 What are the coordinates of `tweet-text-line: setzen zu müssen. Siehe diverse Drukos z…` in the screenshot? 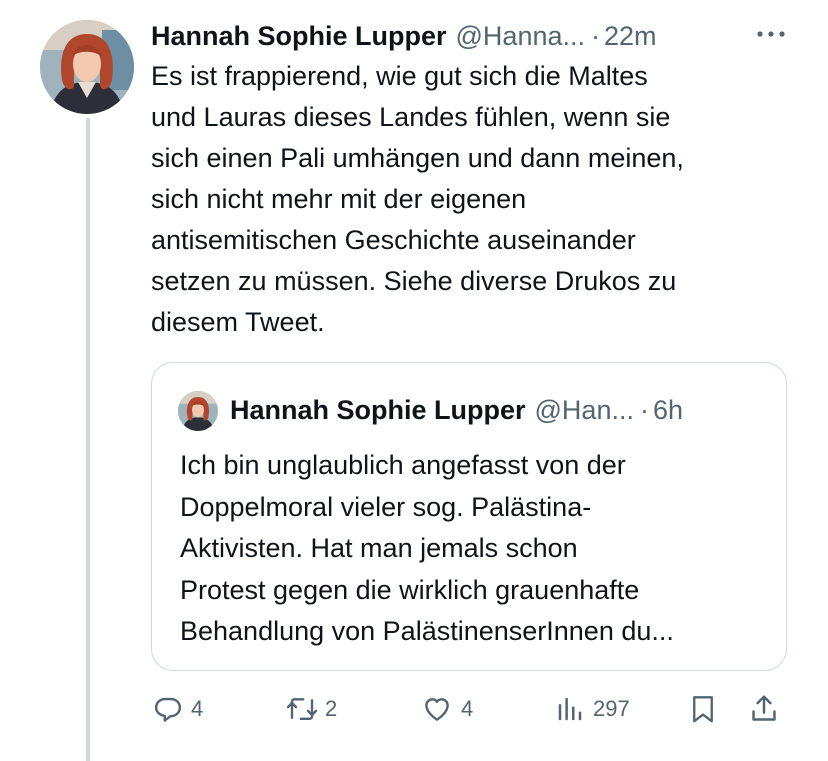 It's located at (414, 281).